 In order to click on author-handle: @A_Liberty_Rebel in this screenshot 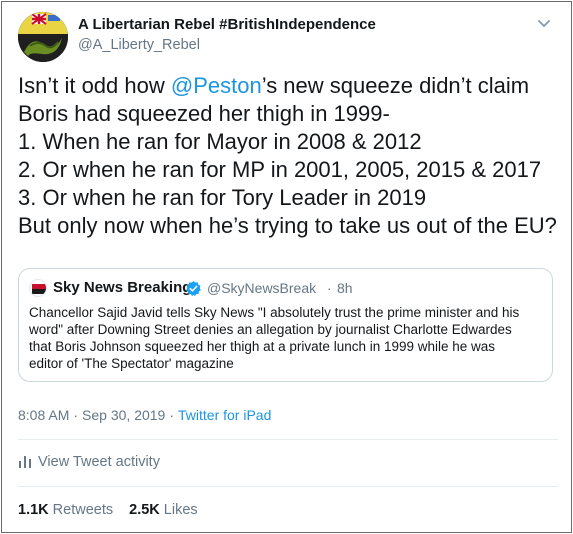, I will do `click(139, 45)`.